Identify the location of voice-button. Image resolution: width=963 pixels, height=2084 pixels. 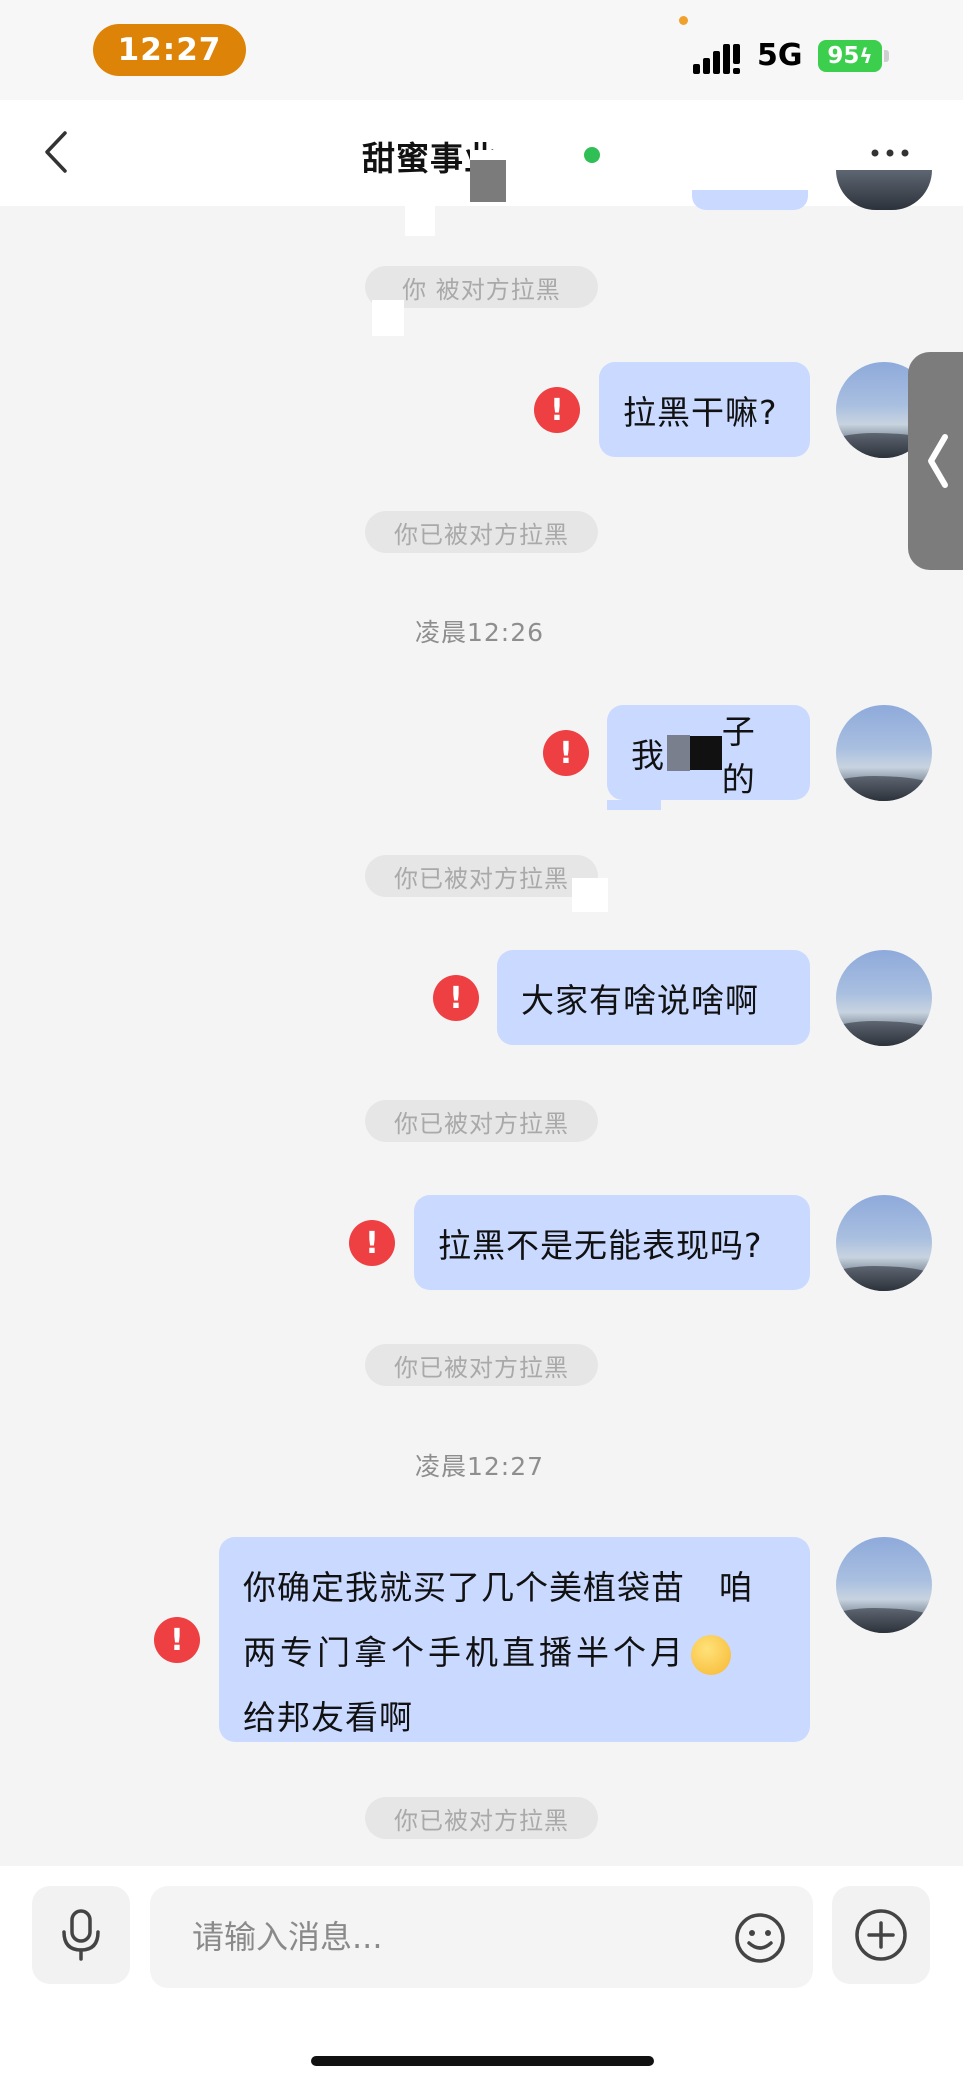
(81, 1935).